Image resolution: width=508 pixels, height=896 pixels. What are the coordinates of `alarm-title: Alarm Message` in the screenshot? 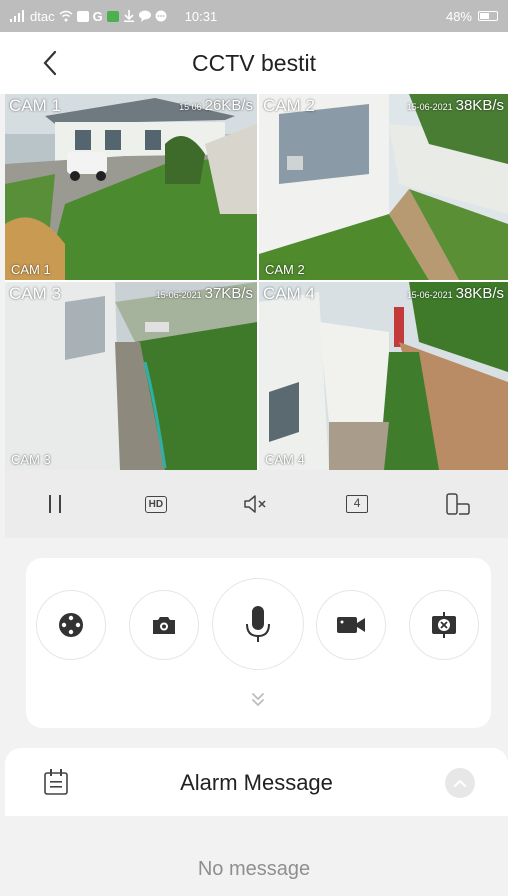 It's located at (256, 782).